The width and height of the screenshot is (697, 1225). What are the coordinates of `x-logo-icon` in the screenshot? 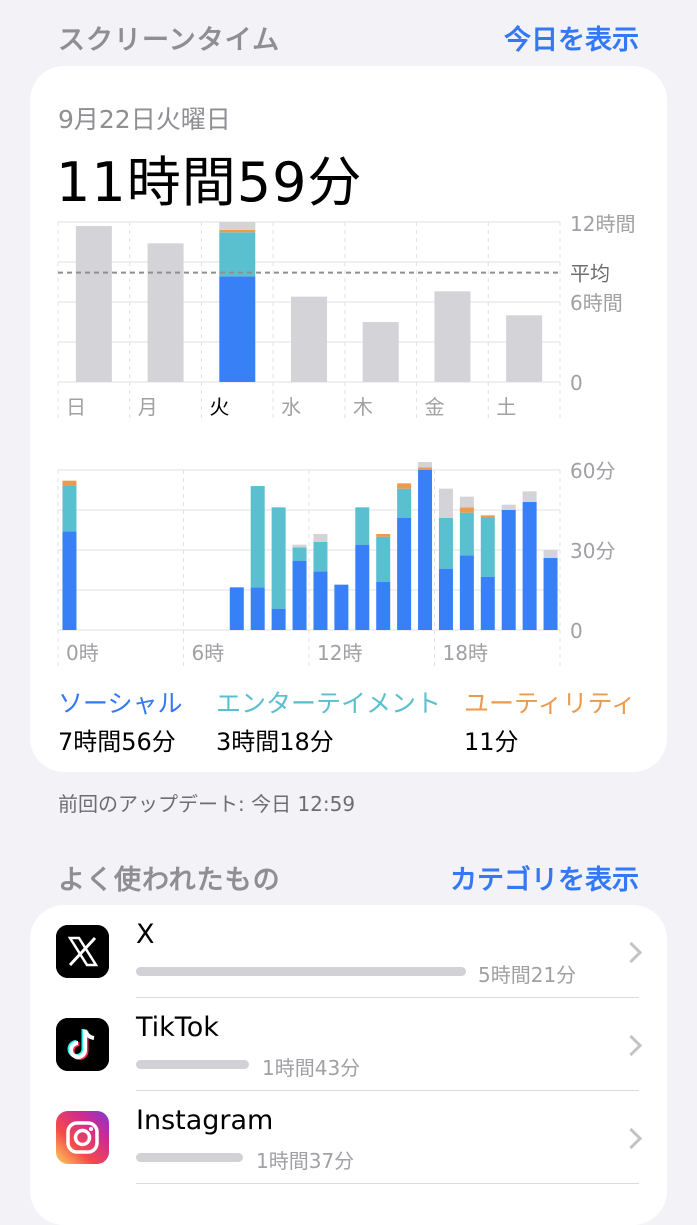 It's located at (82, 951).